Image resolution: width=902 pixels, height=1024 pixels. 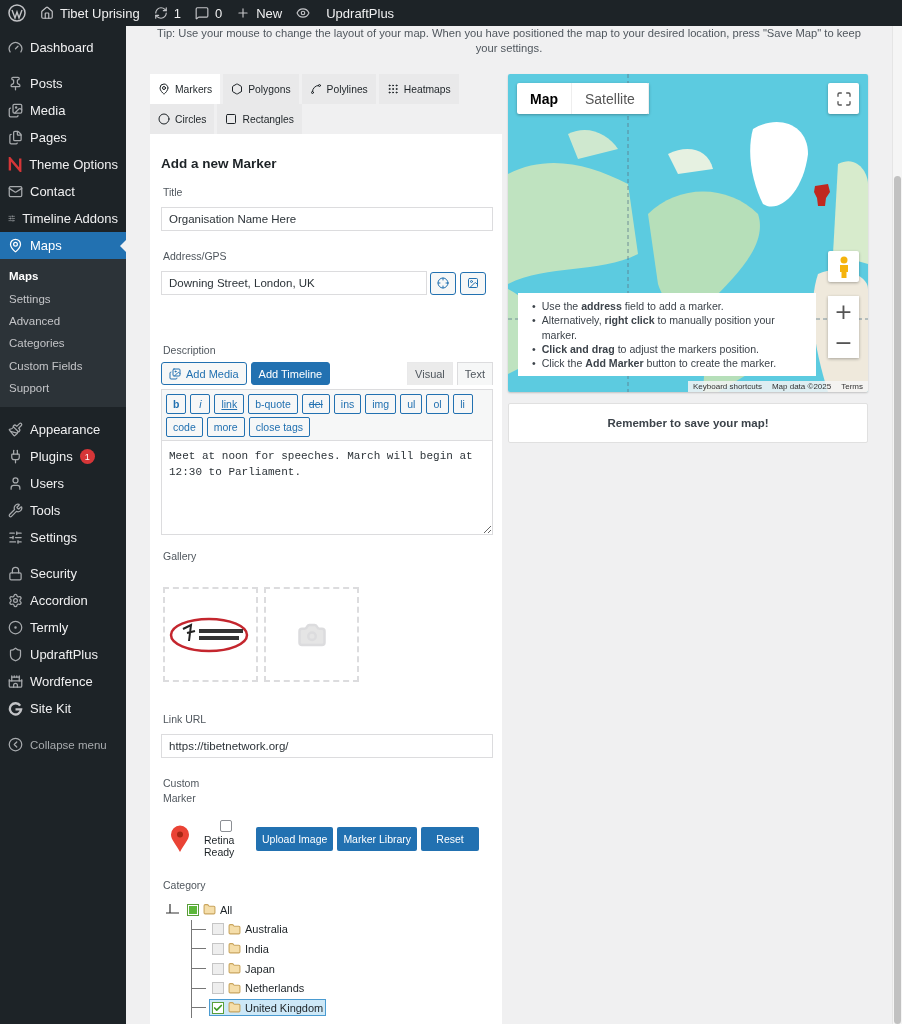 What do you see at coordinates (418, 89) in the screenshot?
I see `tab: Heatmaps` at bounding box center [418, 89].